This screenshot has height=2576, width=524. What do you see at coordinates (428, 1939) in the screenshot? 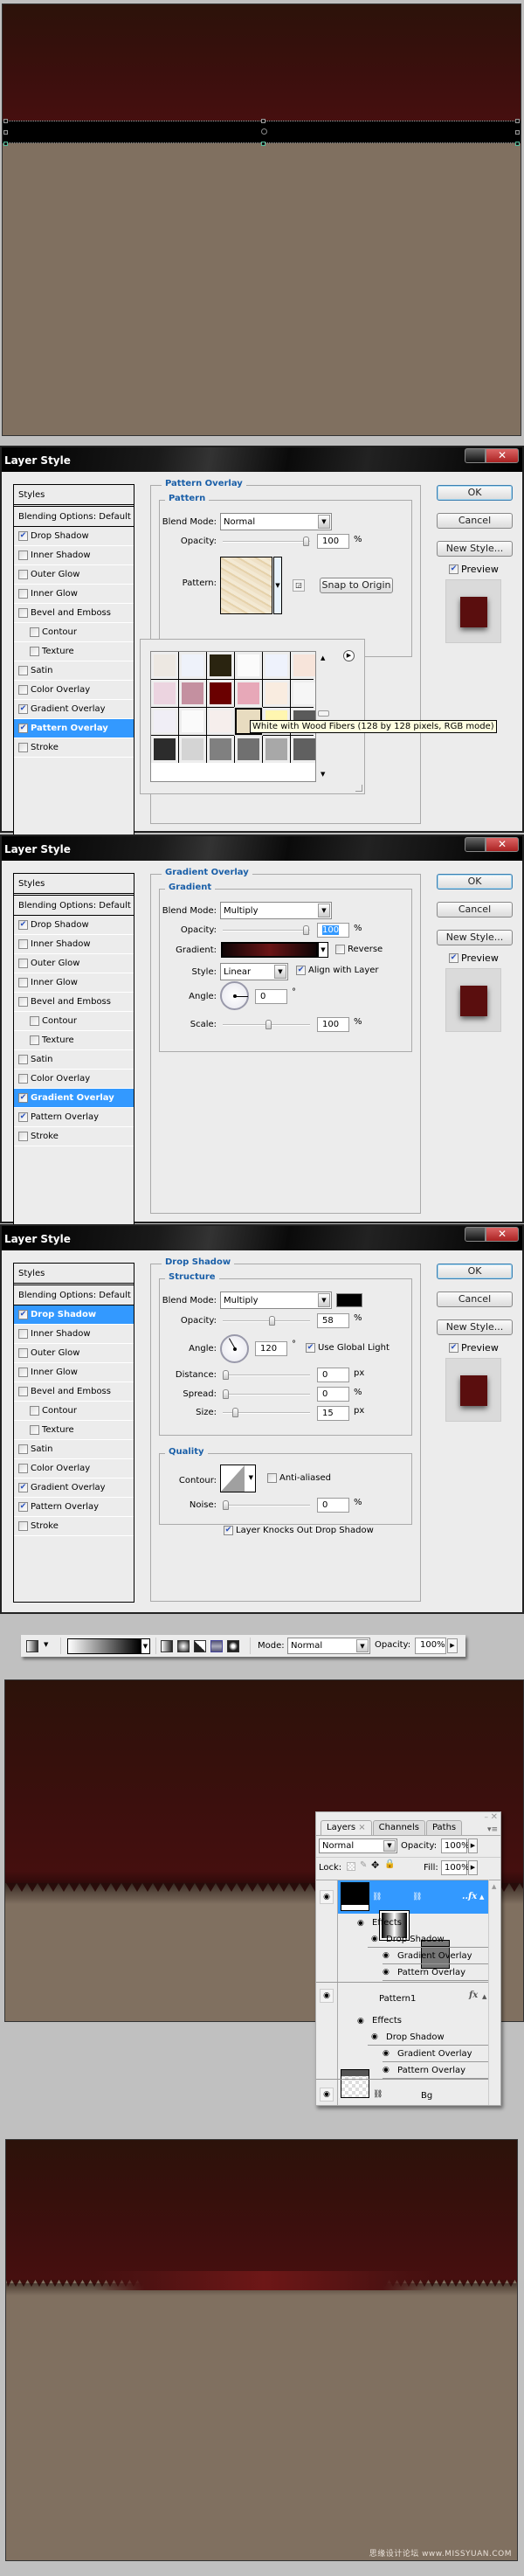
I see `effect-item: ◉ Drop Shadow` at bounding box center [428, 1939].